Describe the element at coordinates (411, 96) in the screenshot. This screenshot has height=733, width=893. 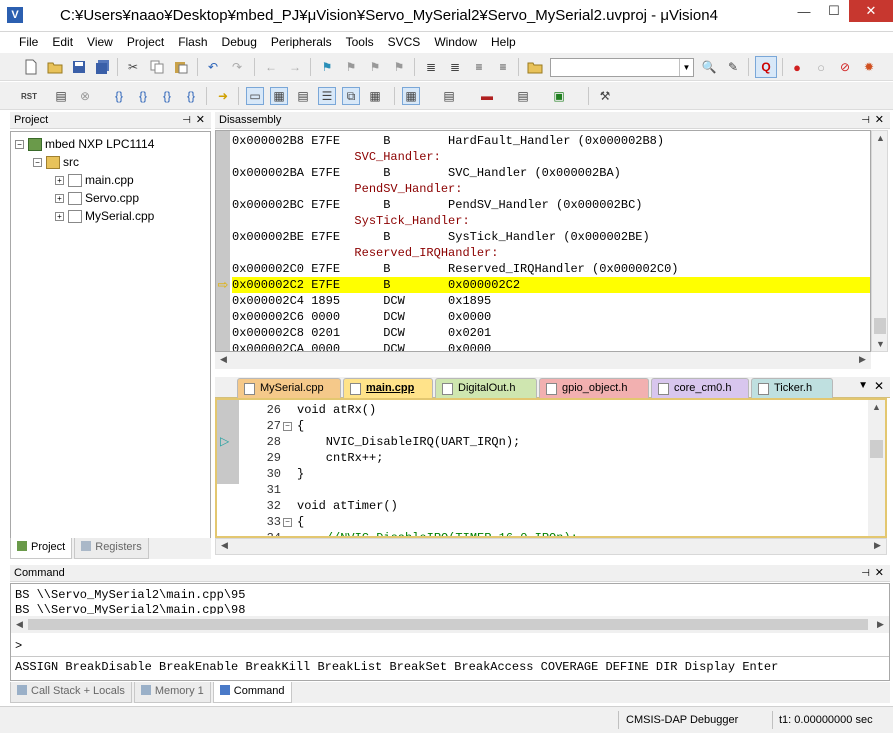
I see `memory-window-icon: ▦` at that location.